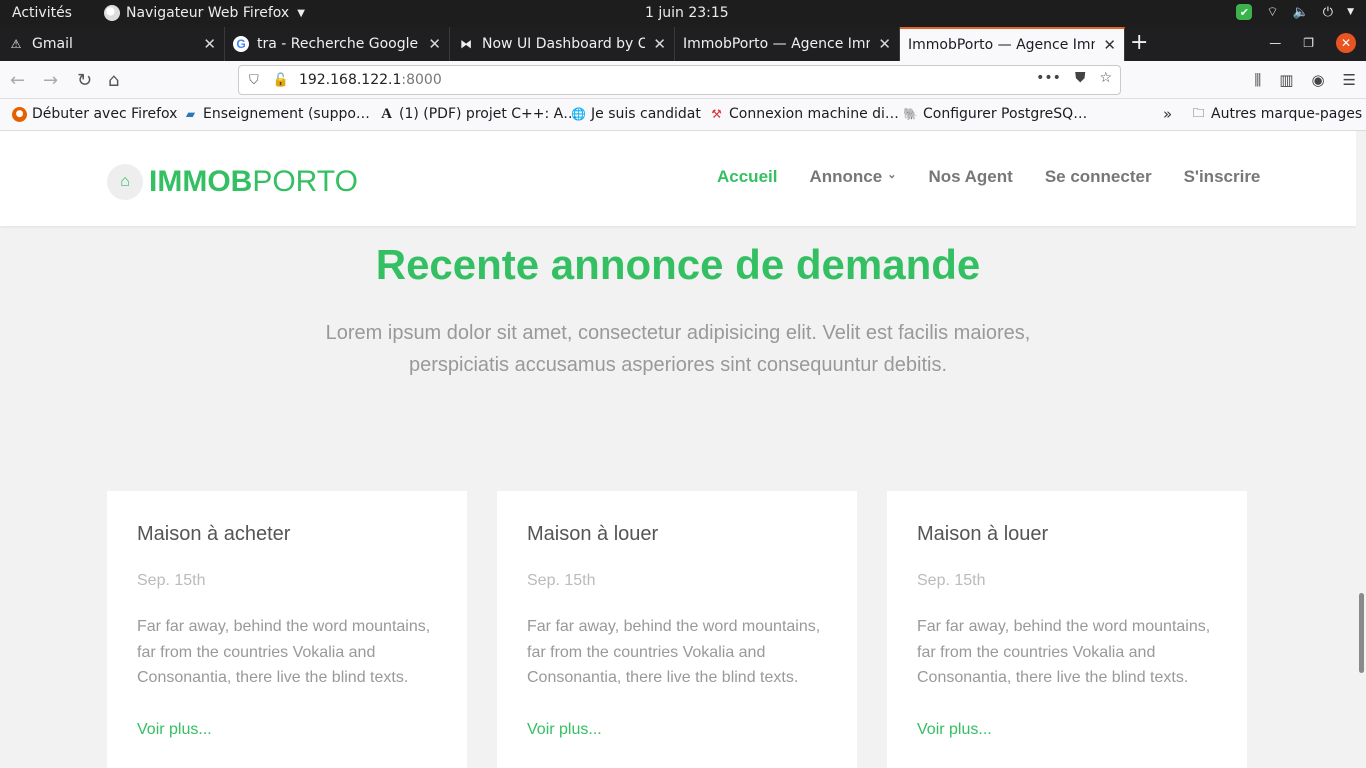 The width and height of the screenshot is (1366, 768). I want to click on reload-icon: ↻, so click(84, 80).